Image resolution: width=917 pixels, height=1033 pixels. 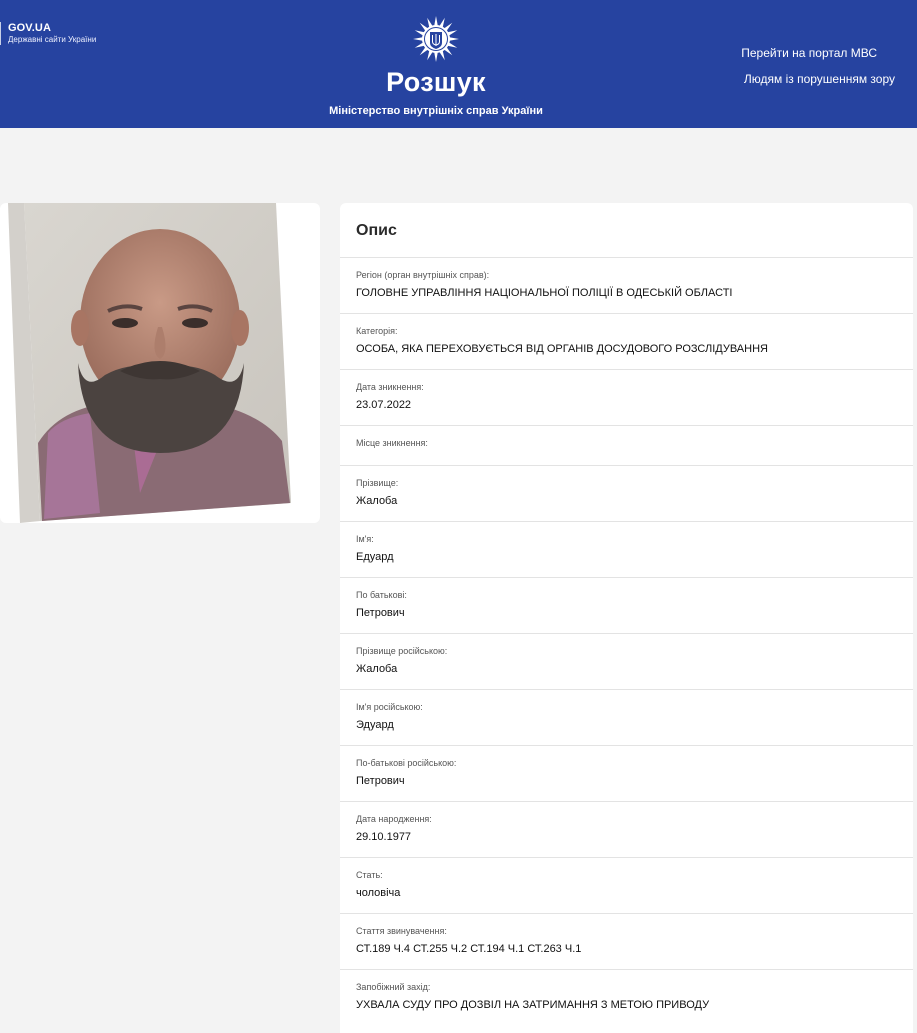 I want to click on wanted-person-photo, so click(x=160, y=363).